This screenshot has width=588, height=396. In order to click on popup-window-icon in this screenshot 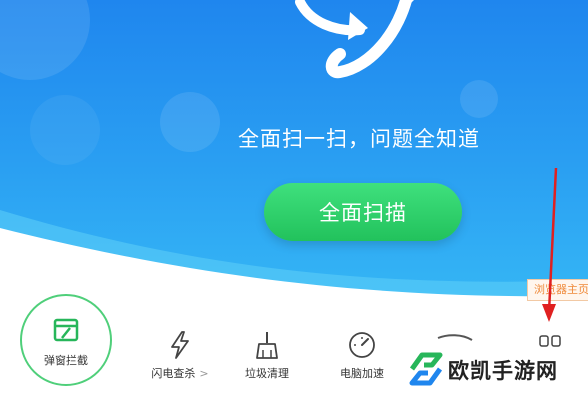, I will do `click(66, 330)`.